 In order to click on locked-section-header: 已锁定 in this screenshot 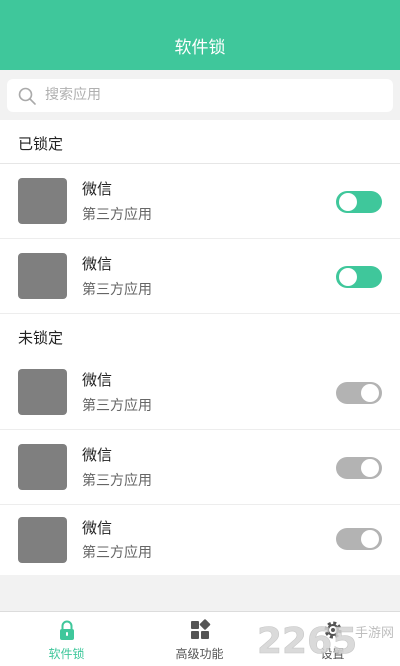, I will do `click(200, 142)`.